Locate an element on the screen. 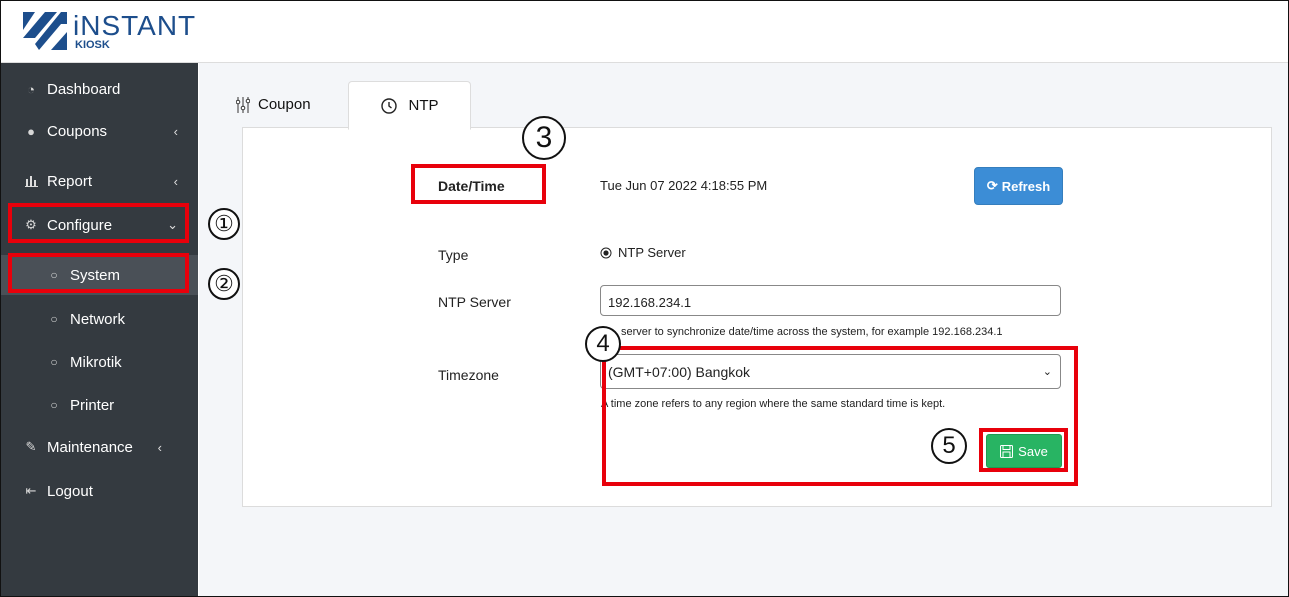 The image size is (1289, 597). tab-ntp: NTP is located at coordinates (409, 105).